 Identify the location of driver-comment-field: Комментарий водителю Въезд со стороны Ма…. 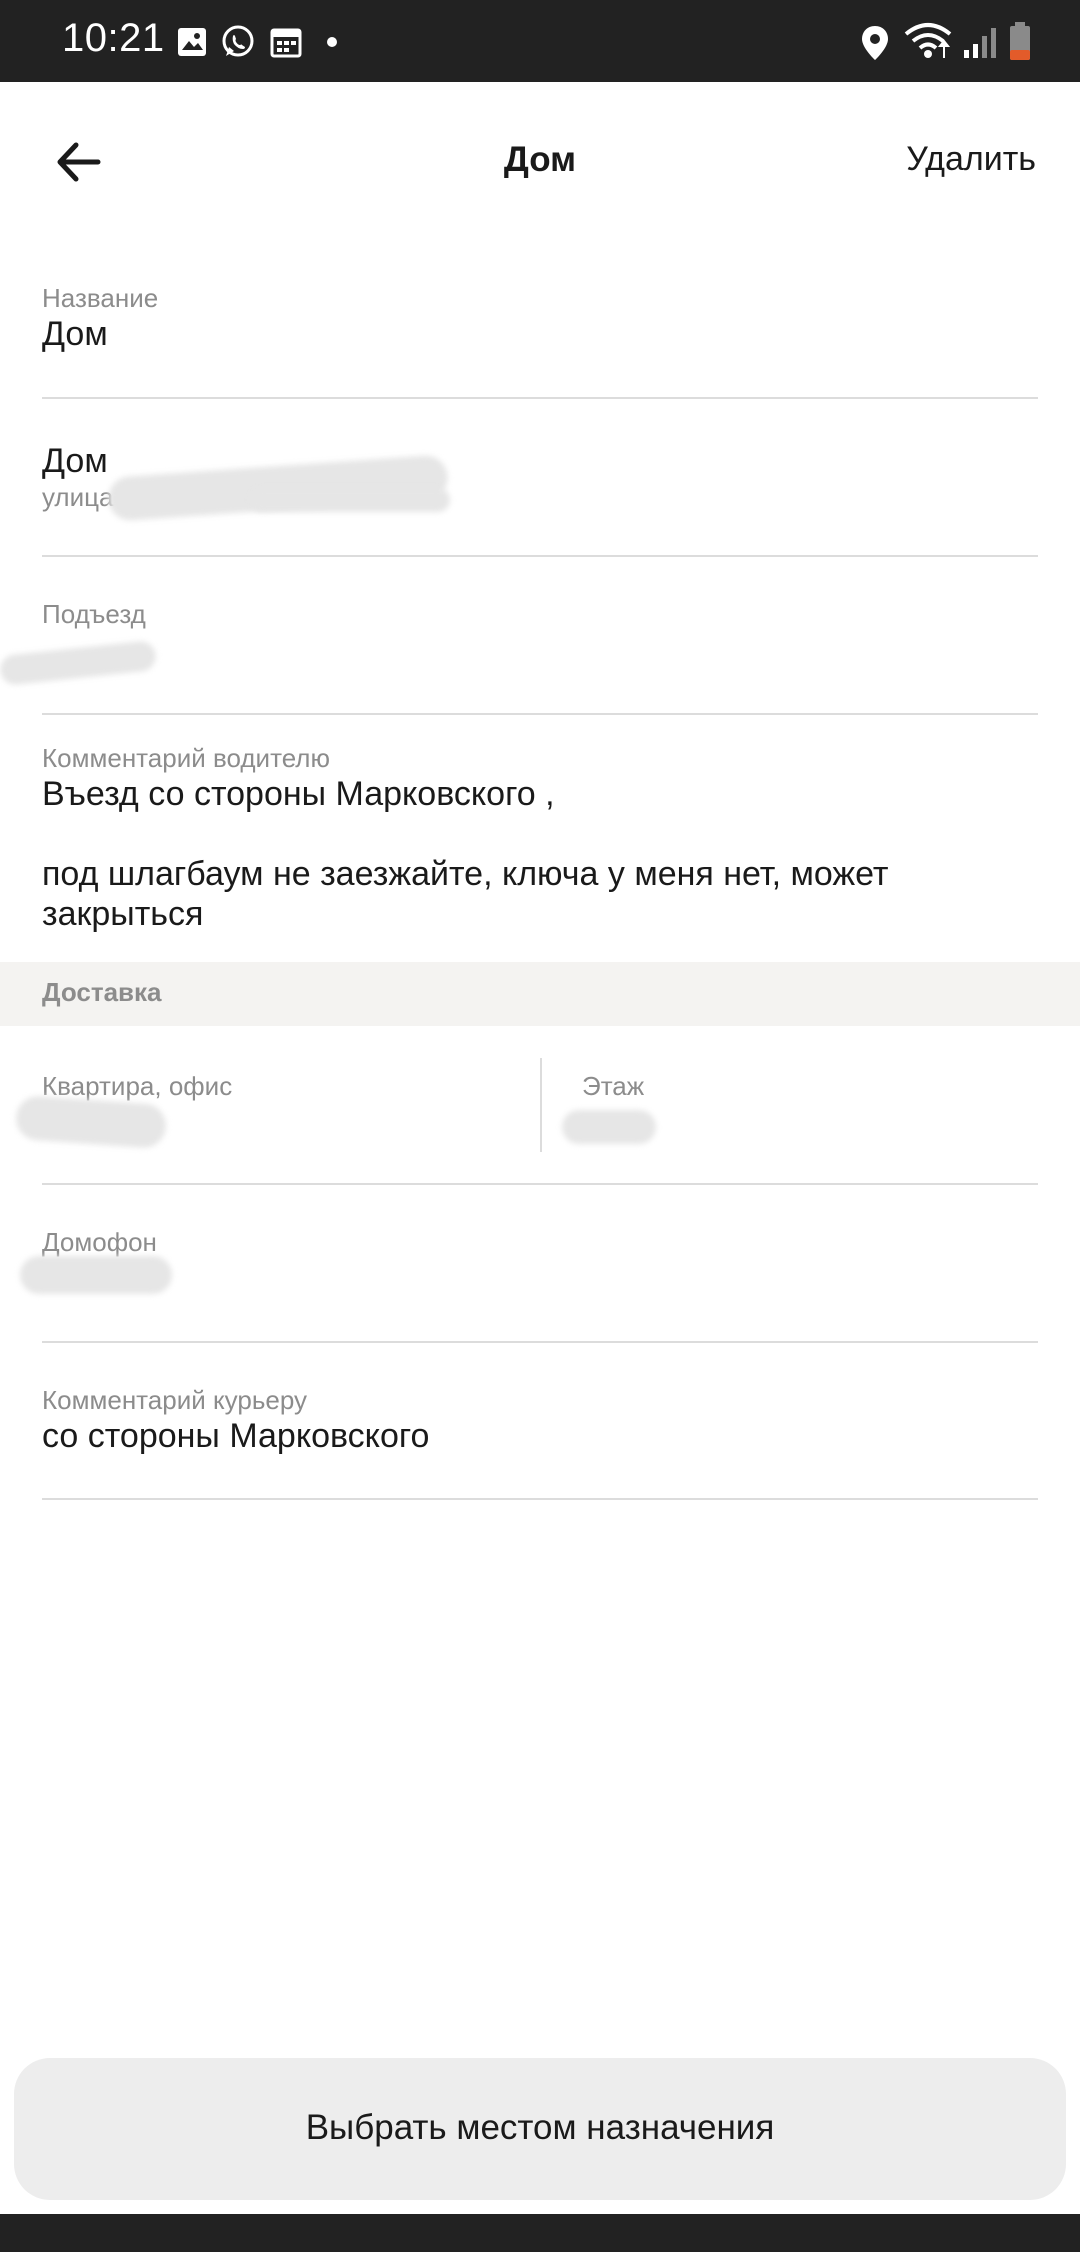
(540, 838).